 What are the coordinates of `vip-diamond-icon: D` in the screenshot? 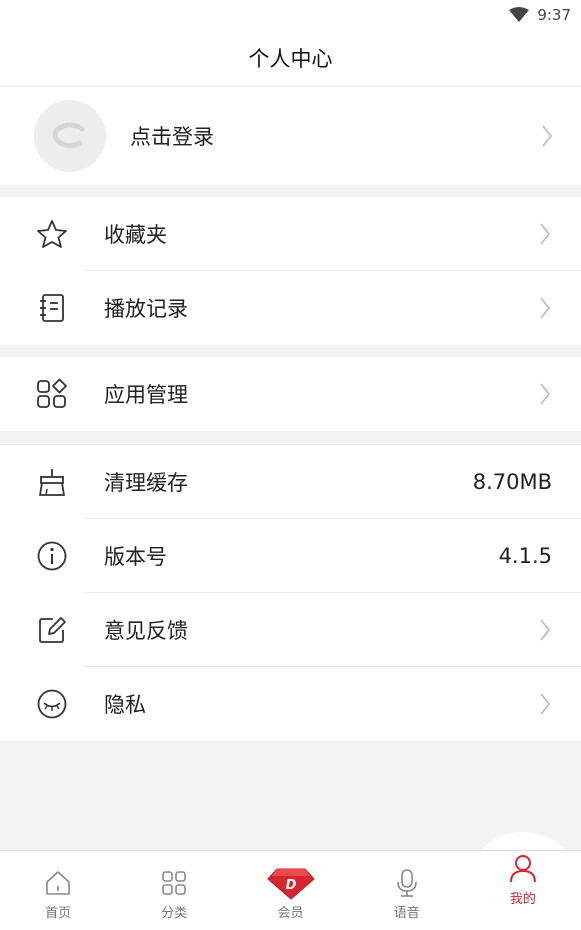 It's located at (291, 883).